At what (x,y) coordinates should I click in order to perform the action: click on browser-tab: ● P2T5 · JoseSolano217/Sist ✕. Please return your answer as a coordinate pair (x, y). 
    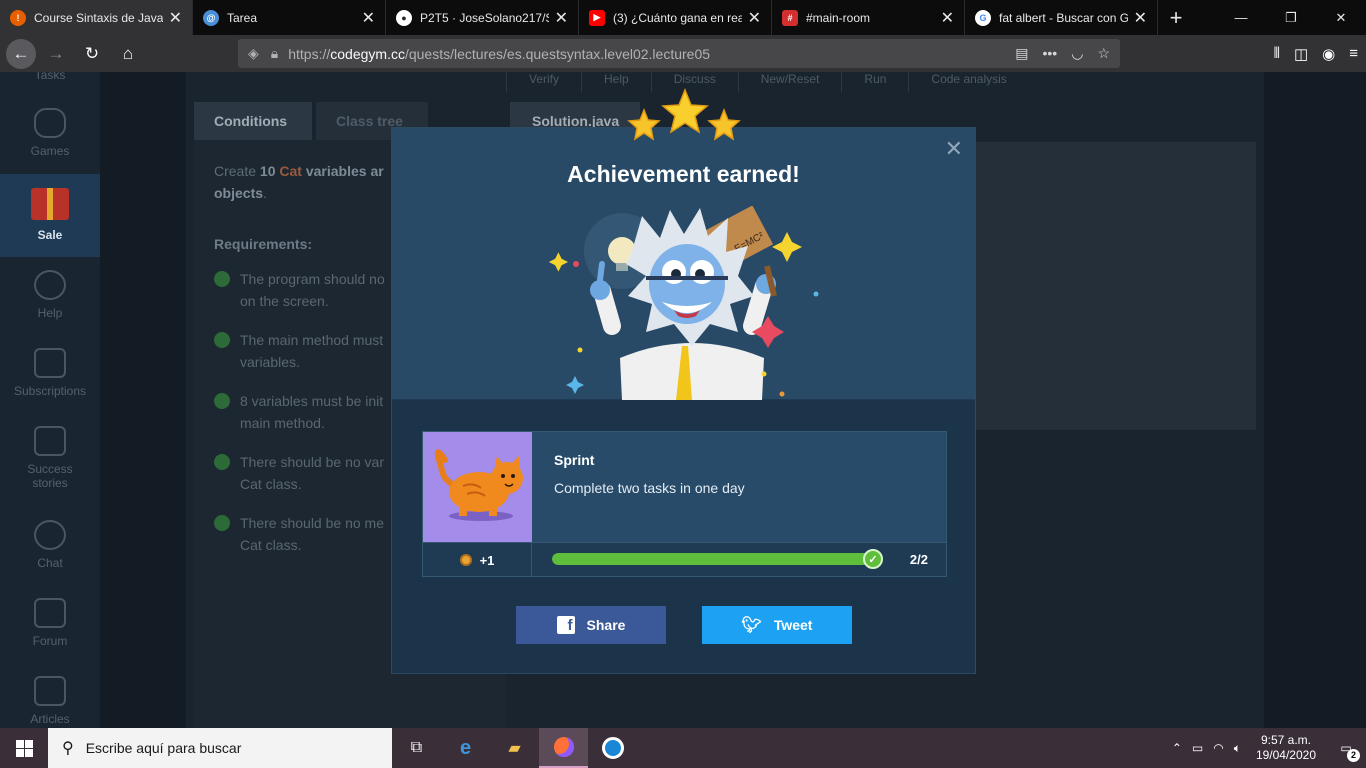
    Looking at the image, I should click on (482, 17).